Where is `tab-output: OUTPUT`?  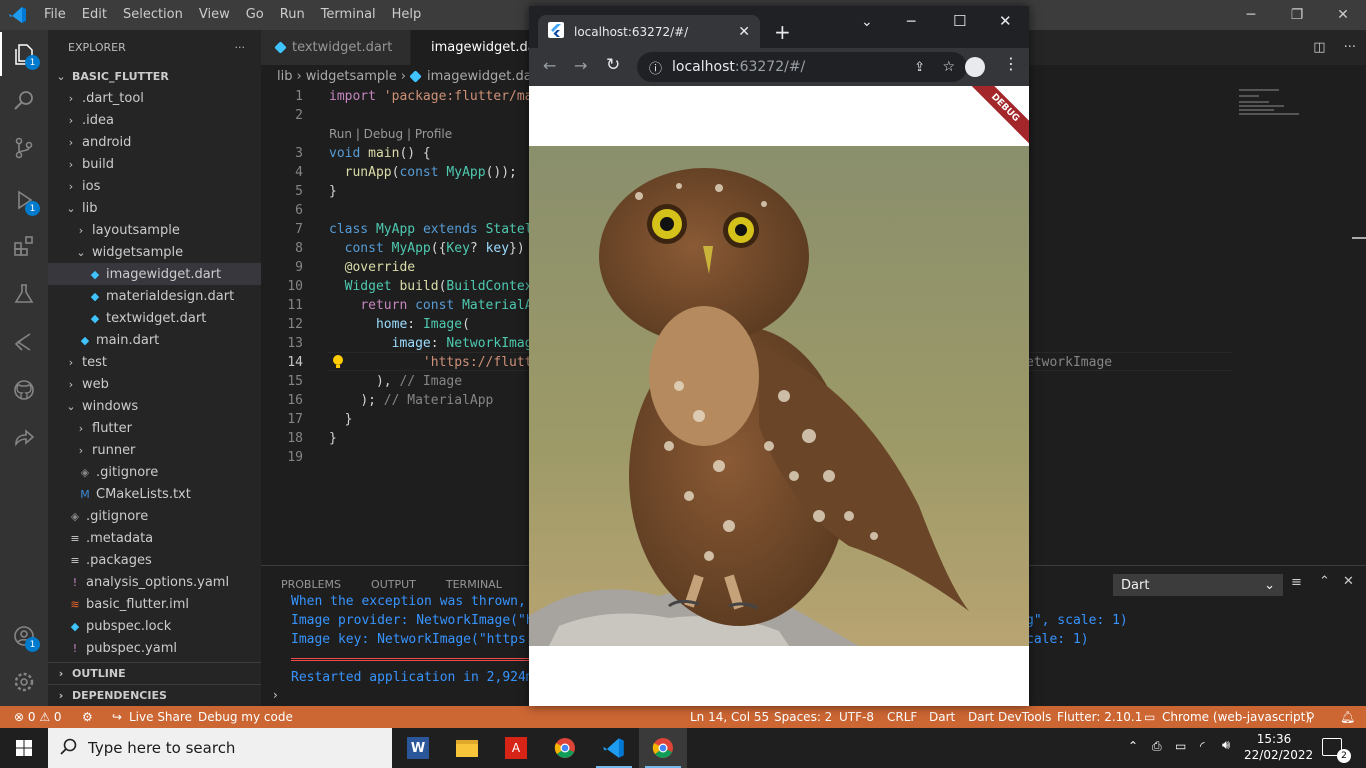 tab-output: OUTPUT is located at coordinates (388, 584).